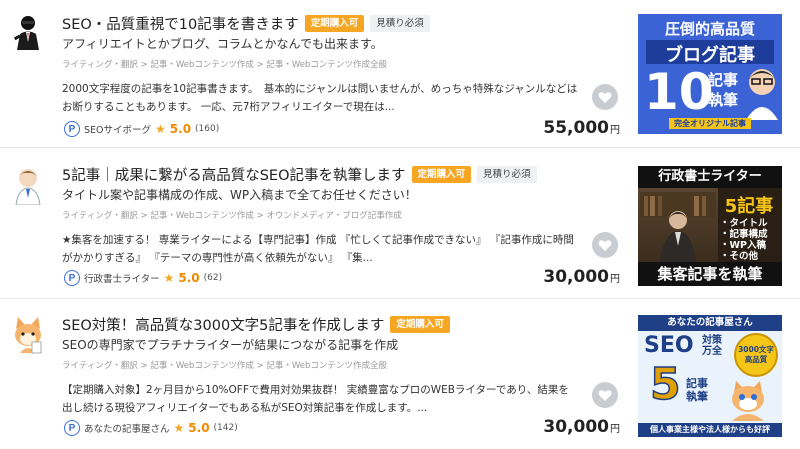 The width and height of the screenshot is (800, 449). I want to click on price: 55,000円, so click(581, 128).